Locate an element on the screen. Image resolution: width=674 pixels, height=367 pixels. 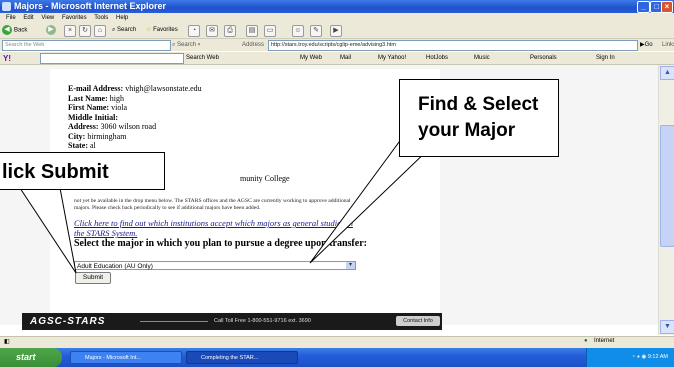
discuss-icon: ▭ is located at coordinates (270, 31).